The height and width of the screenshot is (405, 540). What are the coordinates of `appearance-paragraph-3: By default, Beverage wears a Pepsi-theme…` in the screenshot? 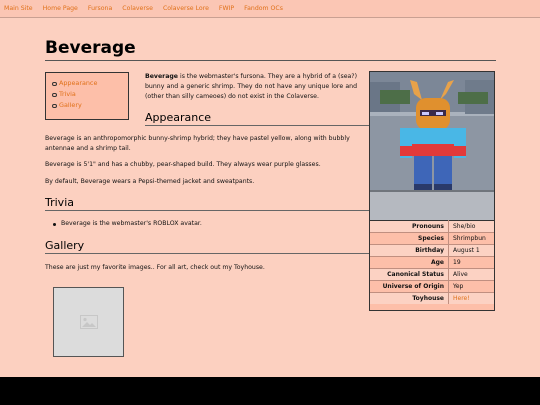 It's located at (150, 181).